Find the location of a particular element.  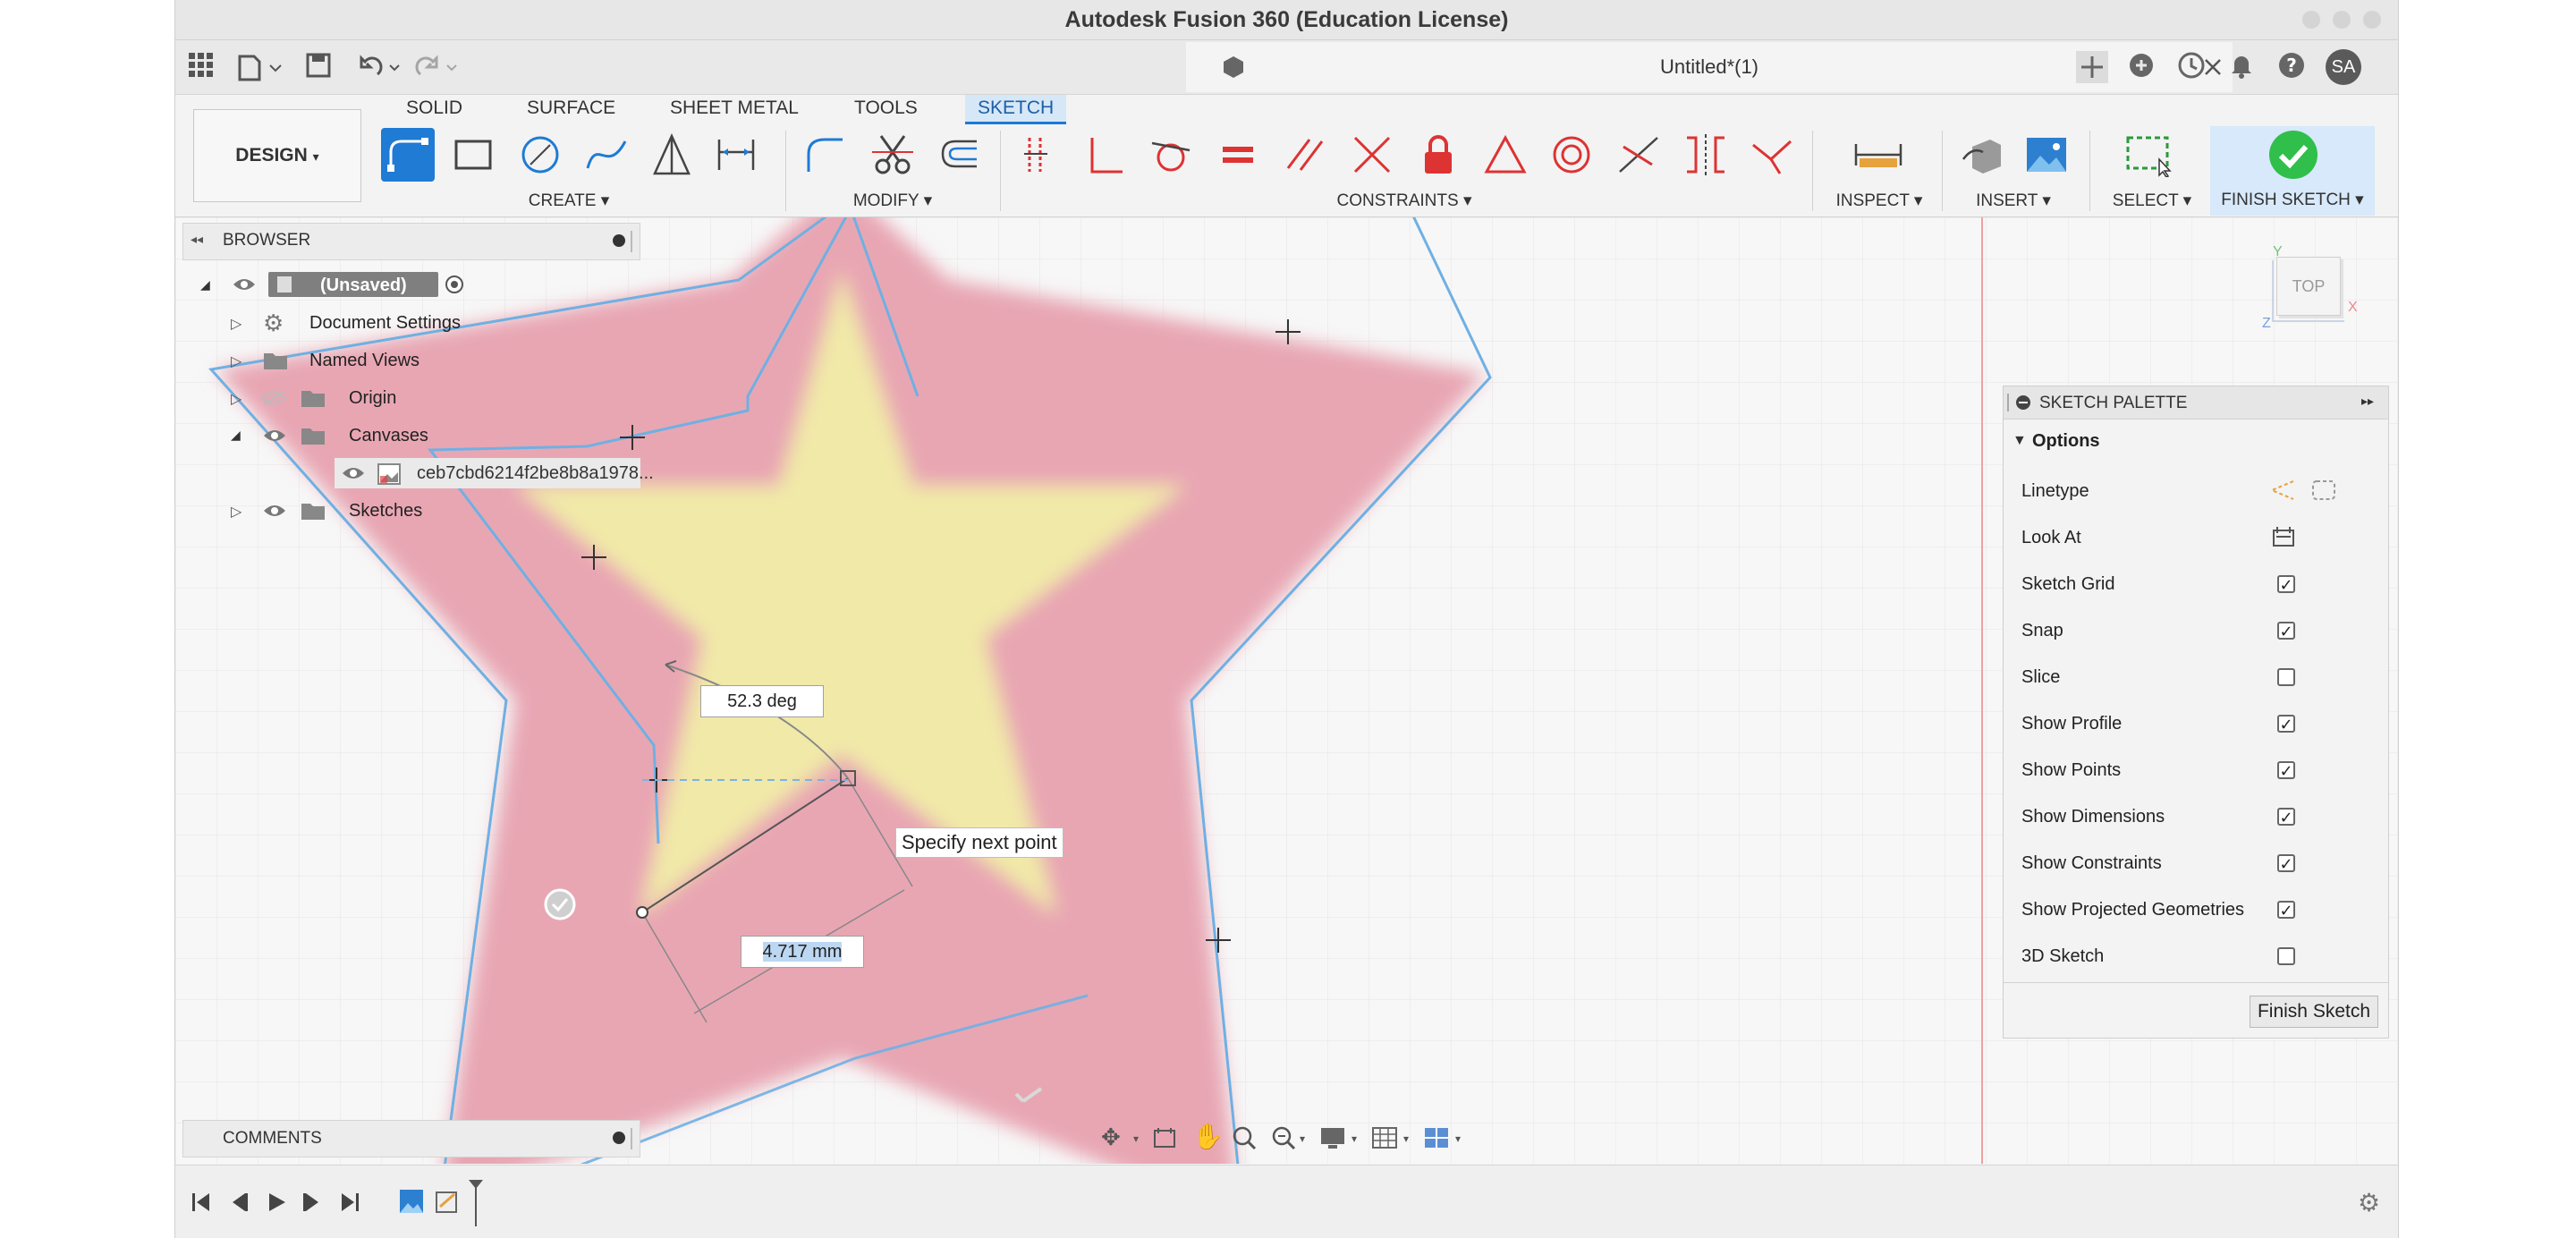

browser-root: ◢ (Unsaved) is located at coordinates (416, 284).